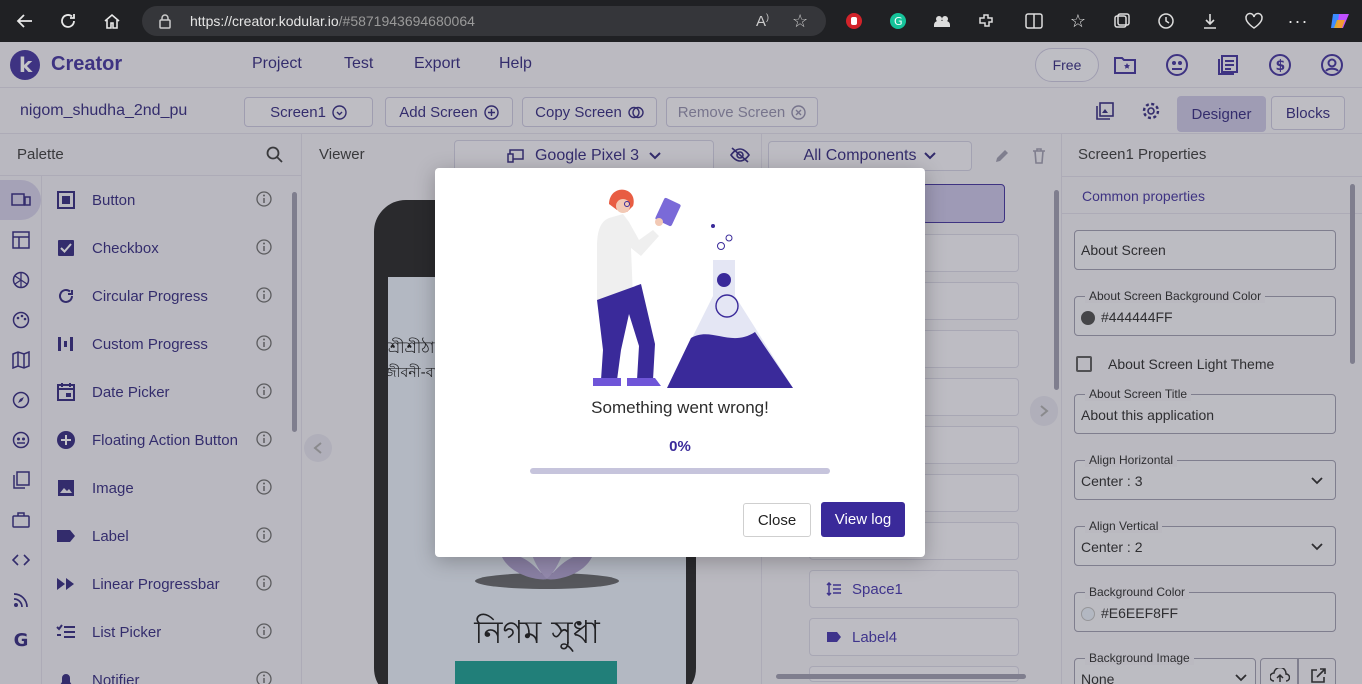  What do you see at coordinates (68, 21) in the screenshot?
I see `refresh-icon` at bounding box center [68, 21].